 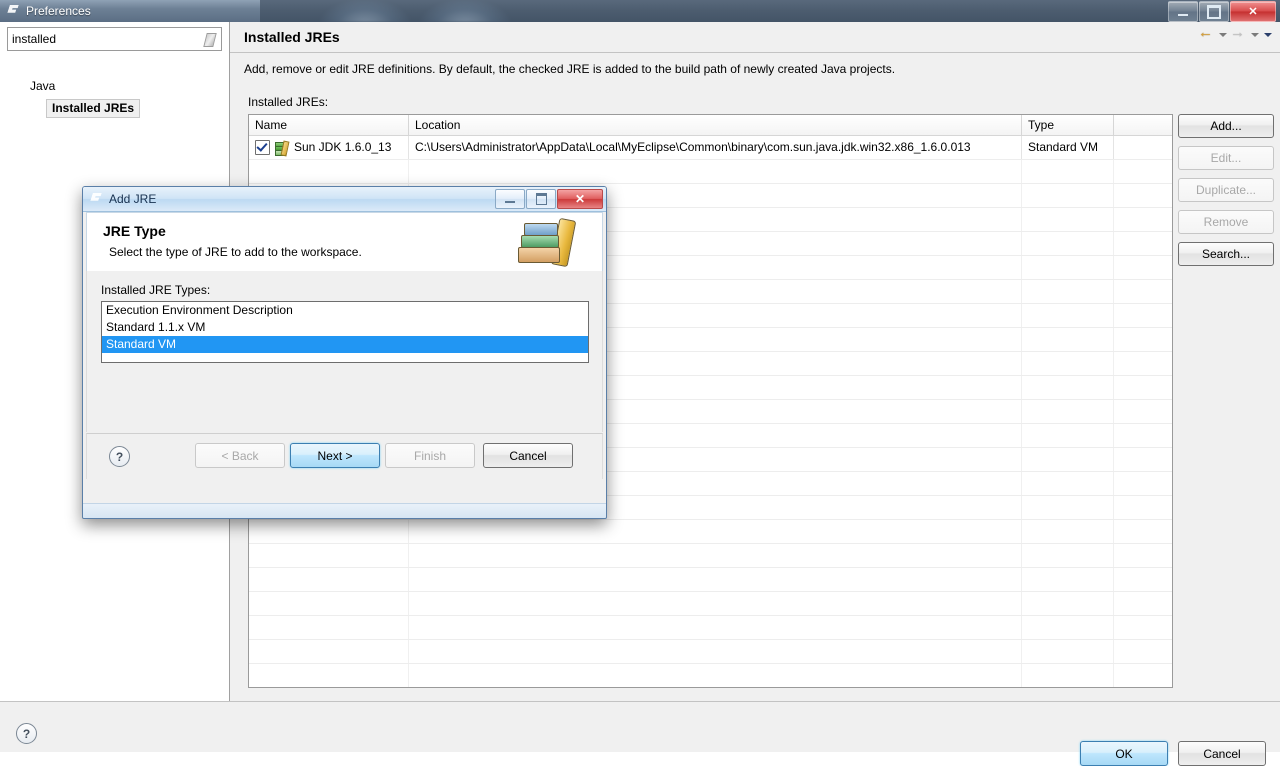 What do you see at coordinates (98, 39) in the screenshot?
I see `search-input` at bounding box center [98, 39].